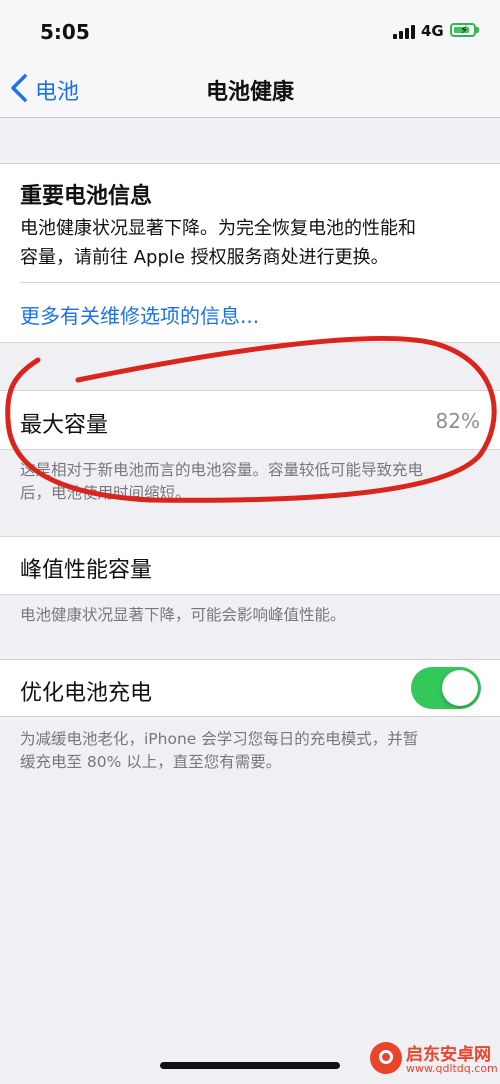  Describe the element at coordinates (386, 1058) in the screenshot. I see `watermark-logo-icon` at that location.